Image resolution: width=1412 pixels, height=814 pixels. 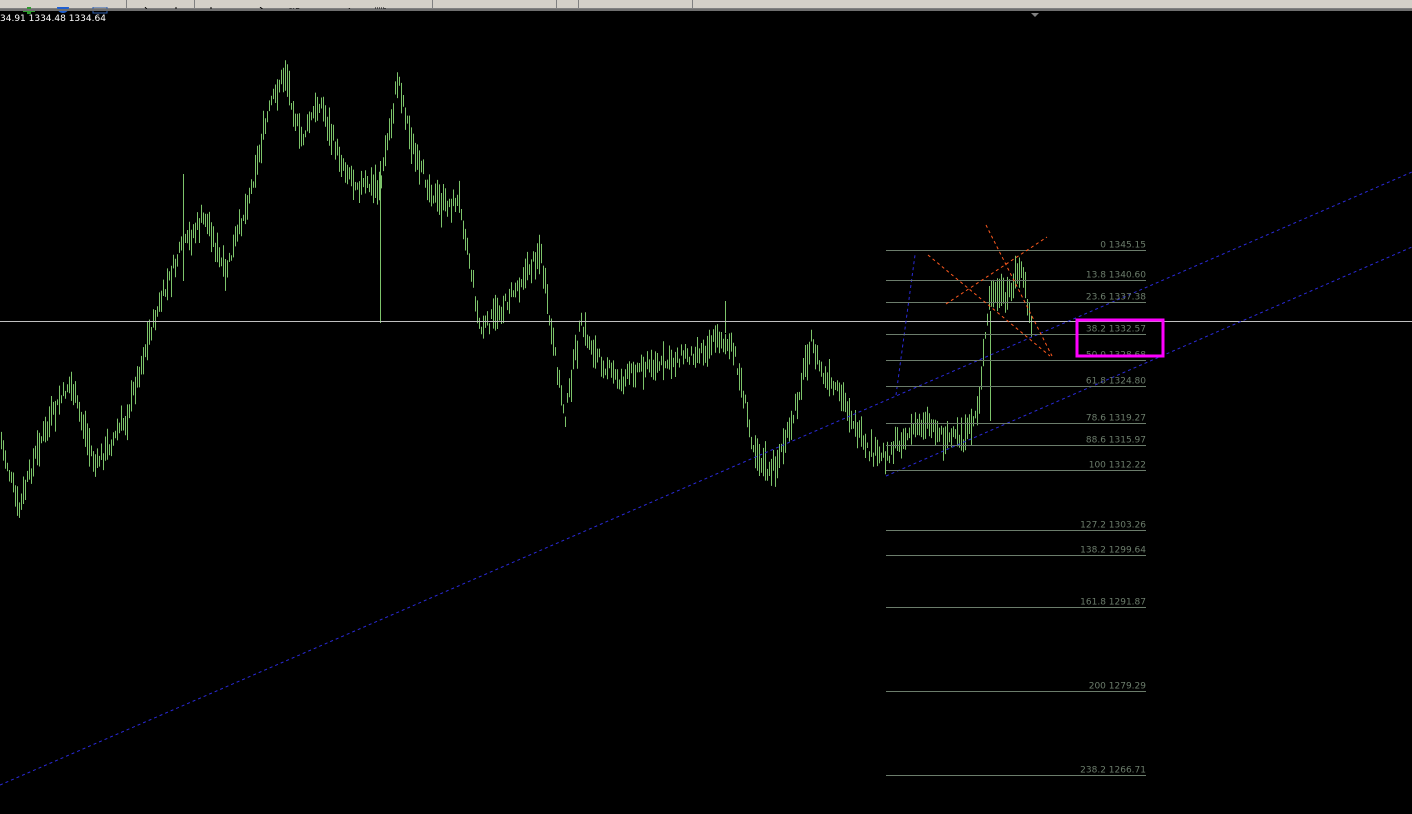 What do you see at coordinates (100, 7) in the screenshot?
I see `window-icon` at bounding box center [100, 7].